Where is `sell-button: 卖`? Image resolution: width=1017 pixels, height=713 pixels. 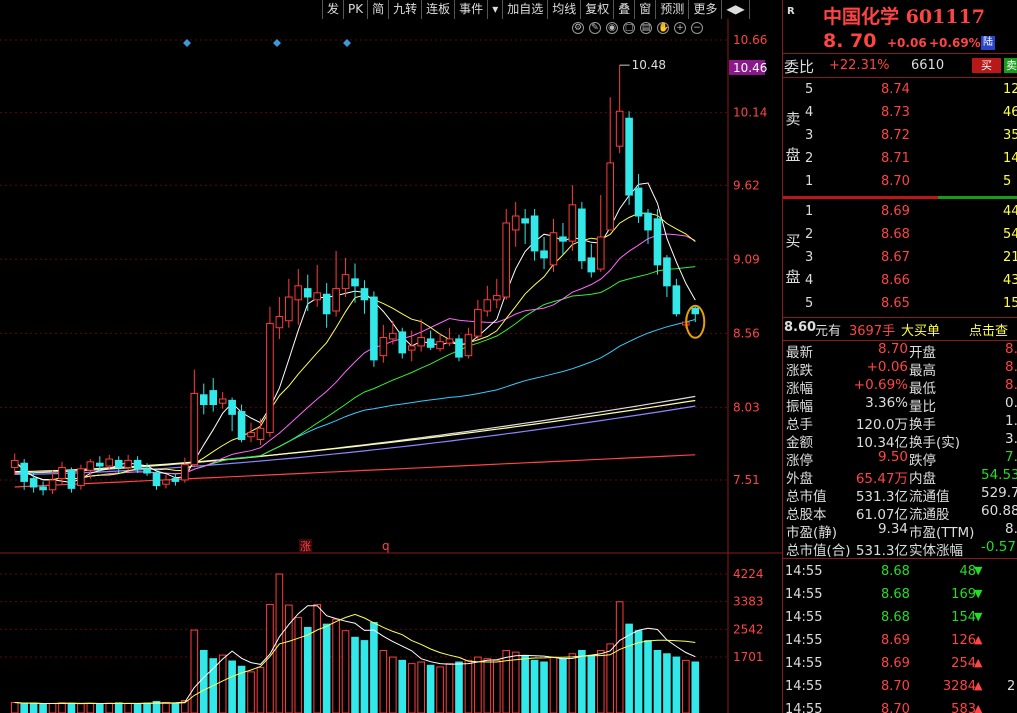
sell-button: 卖 is located at coordinates (1010, 65).